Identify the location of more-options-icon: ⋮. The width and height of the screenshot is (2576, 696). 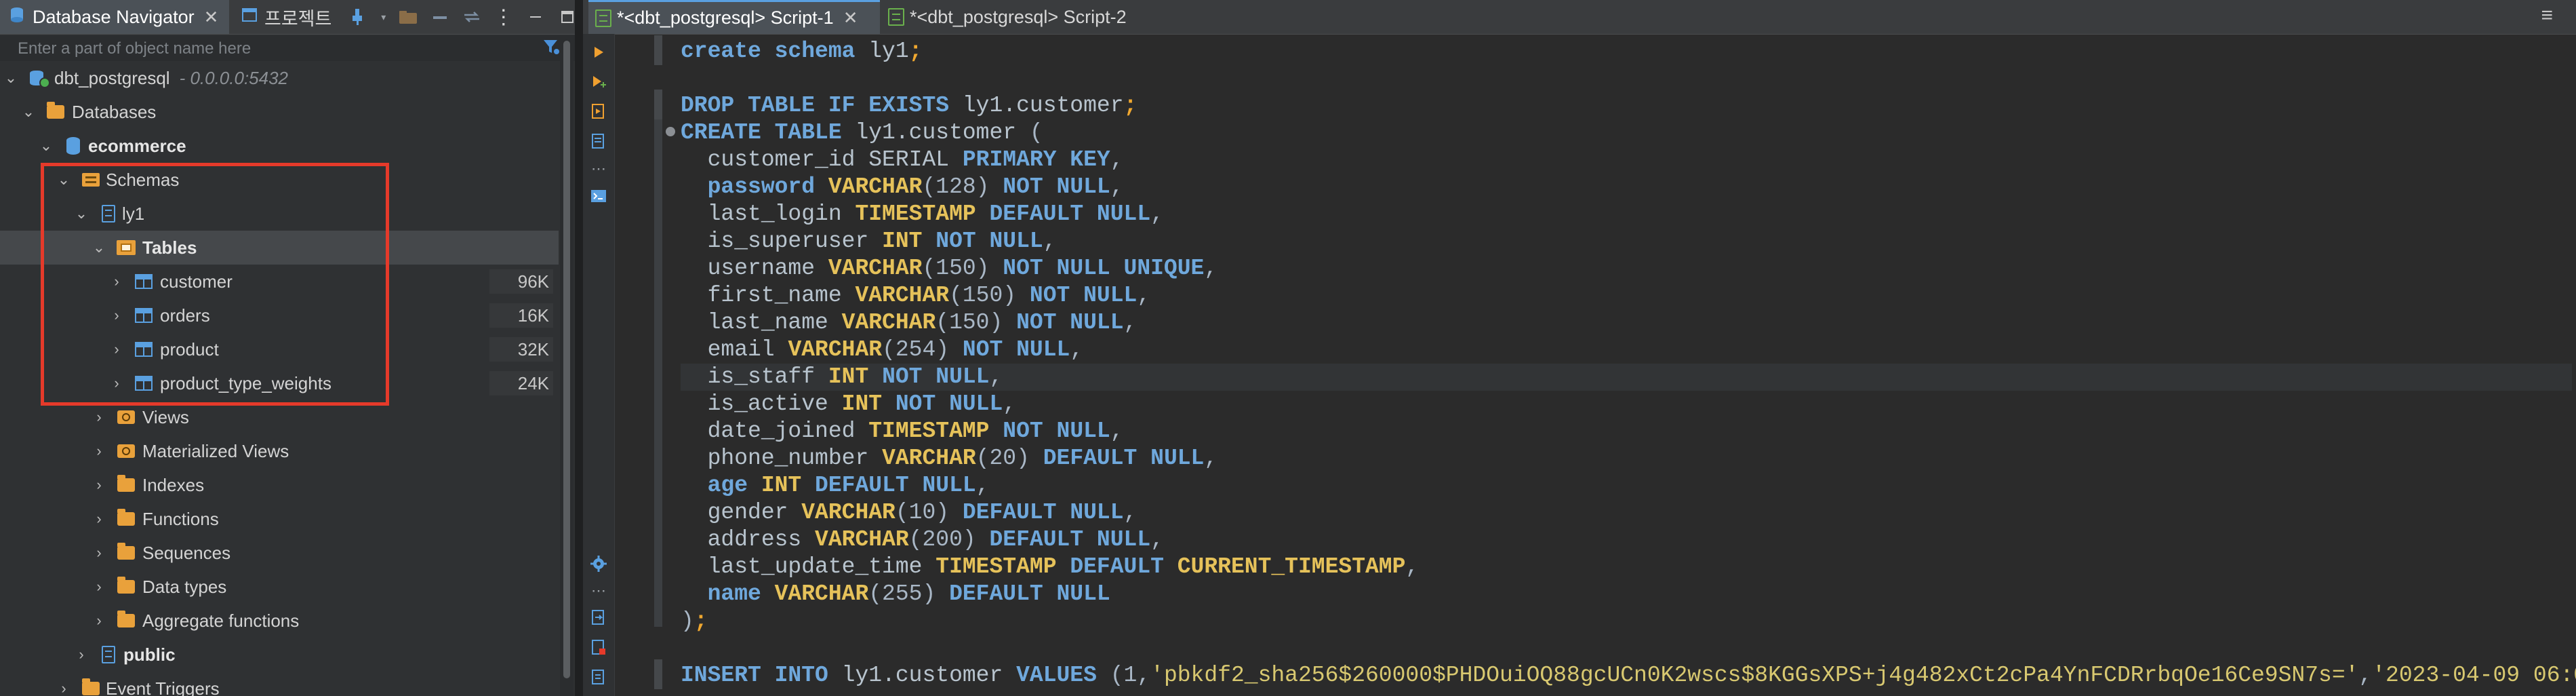
(503, 16).